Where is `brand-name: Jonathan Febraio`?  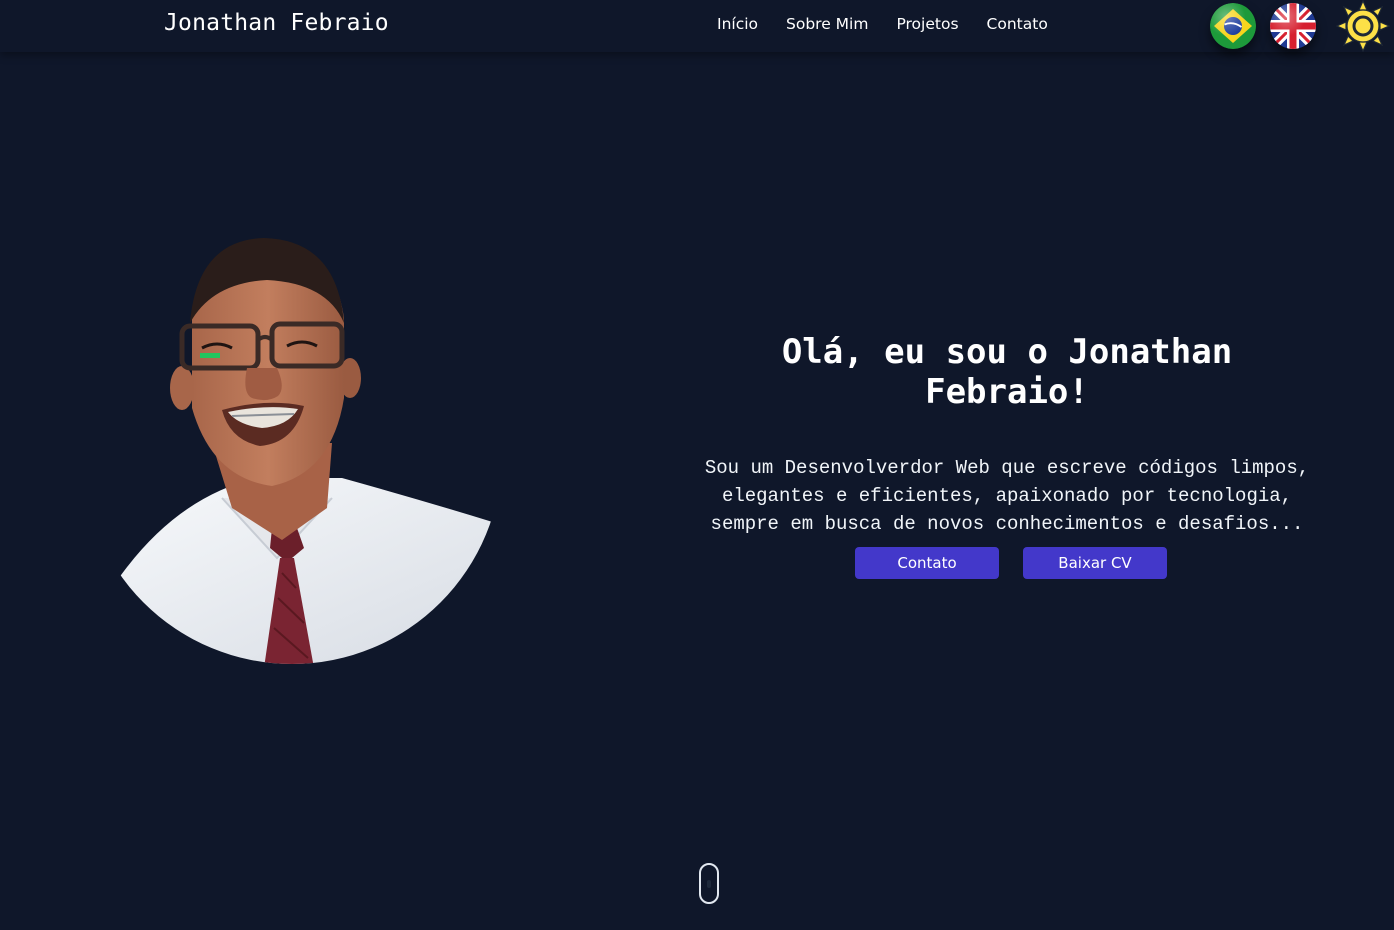 brand-name: Jonathan Febraio is located at coordinates (276, 23).